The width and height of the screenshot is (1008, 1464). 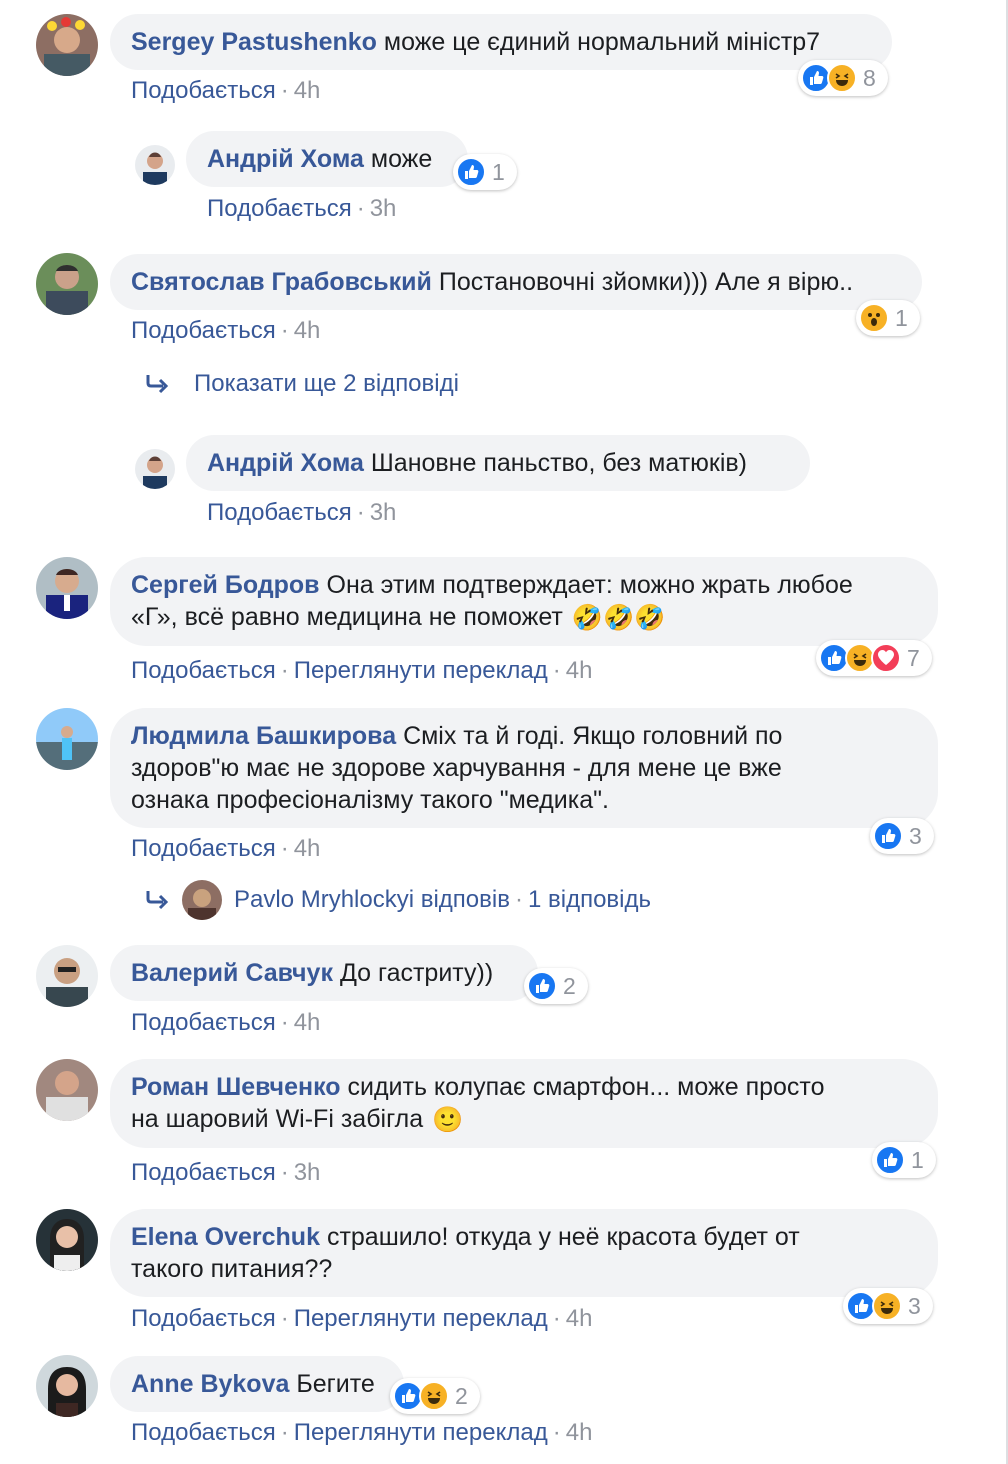 I want to click on comment-text: До гастриту)), so click(x=416, y=973).